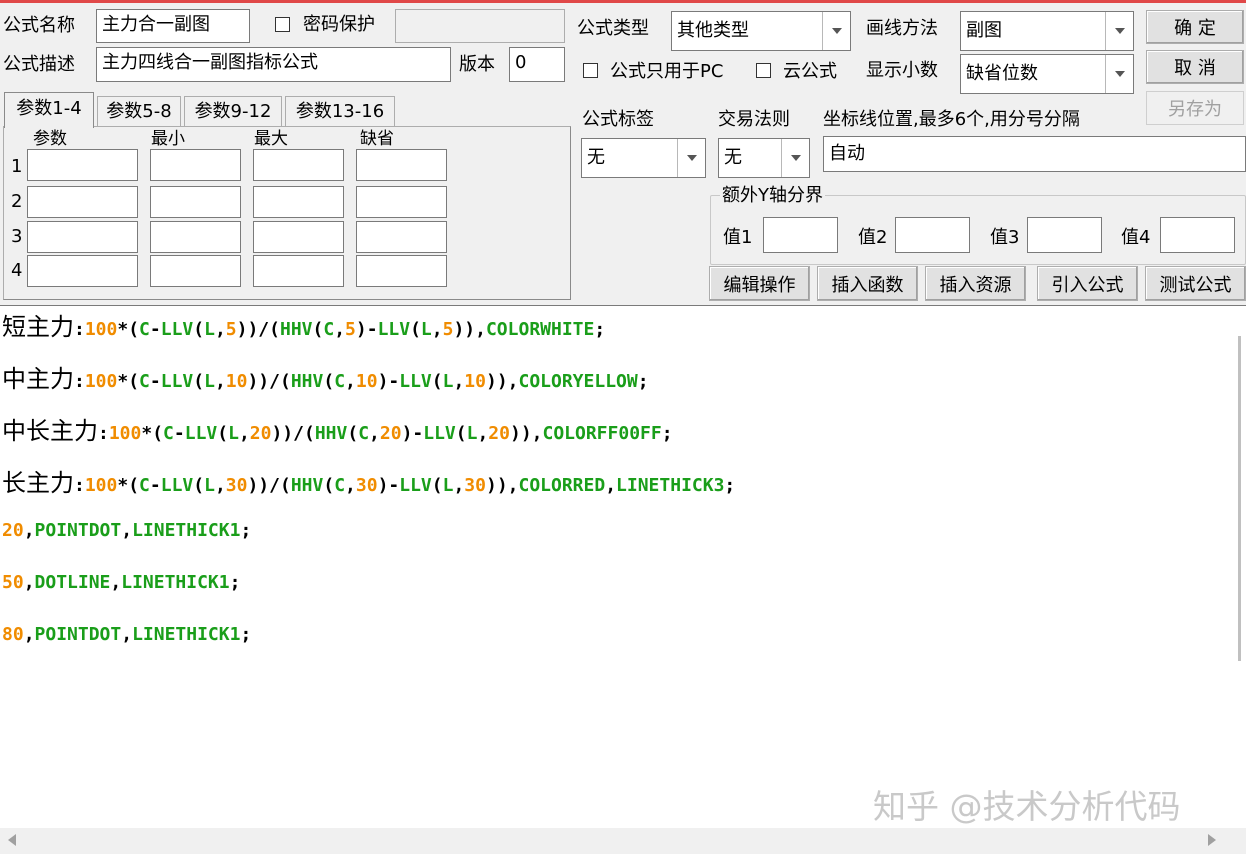 The width and height of the screenshot is (1246, 854). Describe the element at coordinates (168, 139) in the screenshot. I see `col-header-min: 最小` at that location.